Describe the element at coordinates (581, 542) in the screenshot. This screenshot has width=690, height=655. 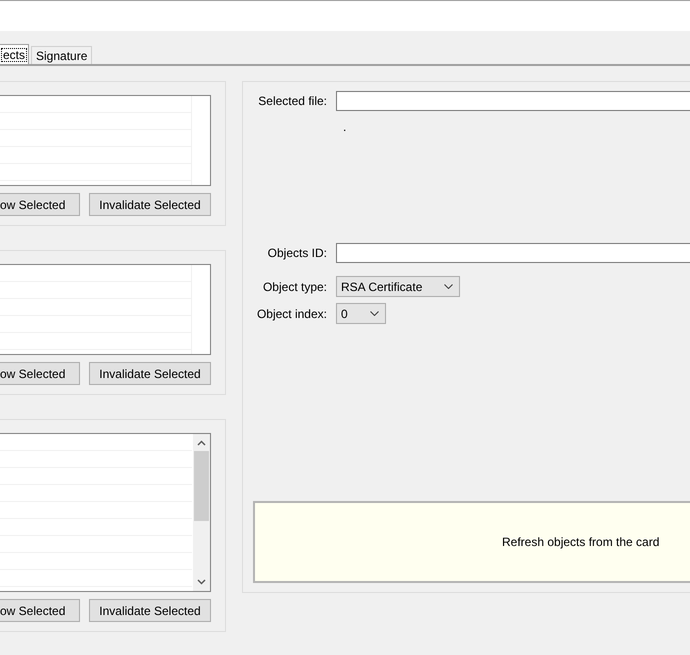
I see `refresh-text: Refresh objects from the card` at that location.